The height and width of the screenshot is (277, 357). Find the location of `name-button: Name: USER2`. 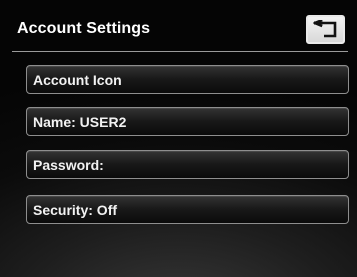

name-button: Name: USER2 is located at coordinates (187, 121).